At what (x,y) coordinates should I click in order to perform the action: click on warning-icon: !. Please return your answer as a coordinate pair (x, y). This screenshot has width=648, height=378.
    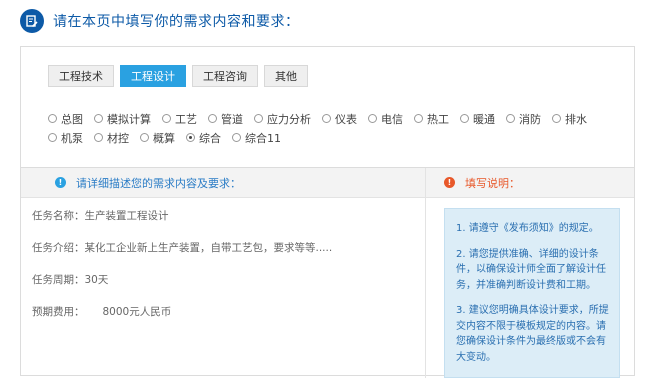
    Looking at the image, I should click on (449, 182).